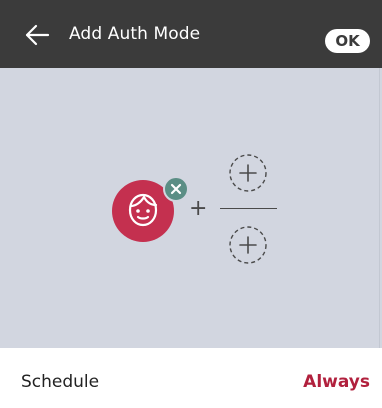 The height and width of the screenshot is (408, 382). What do you see at coordinates (60, 382) in the screenshot?
I see `schedule-label: Schedule` at bounding box center [60, 382].